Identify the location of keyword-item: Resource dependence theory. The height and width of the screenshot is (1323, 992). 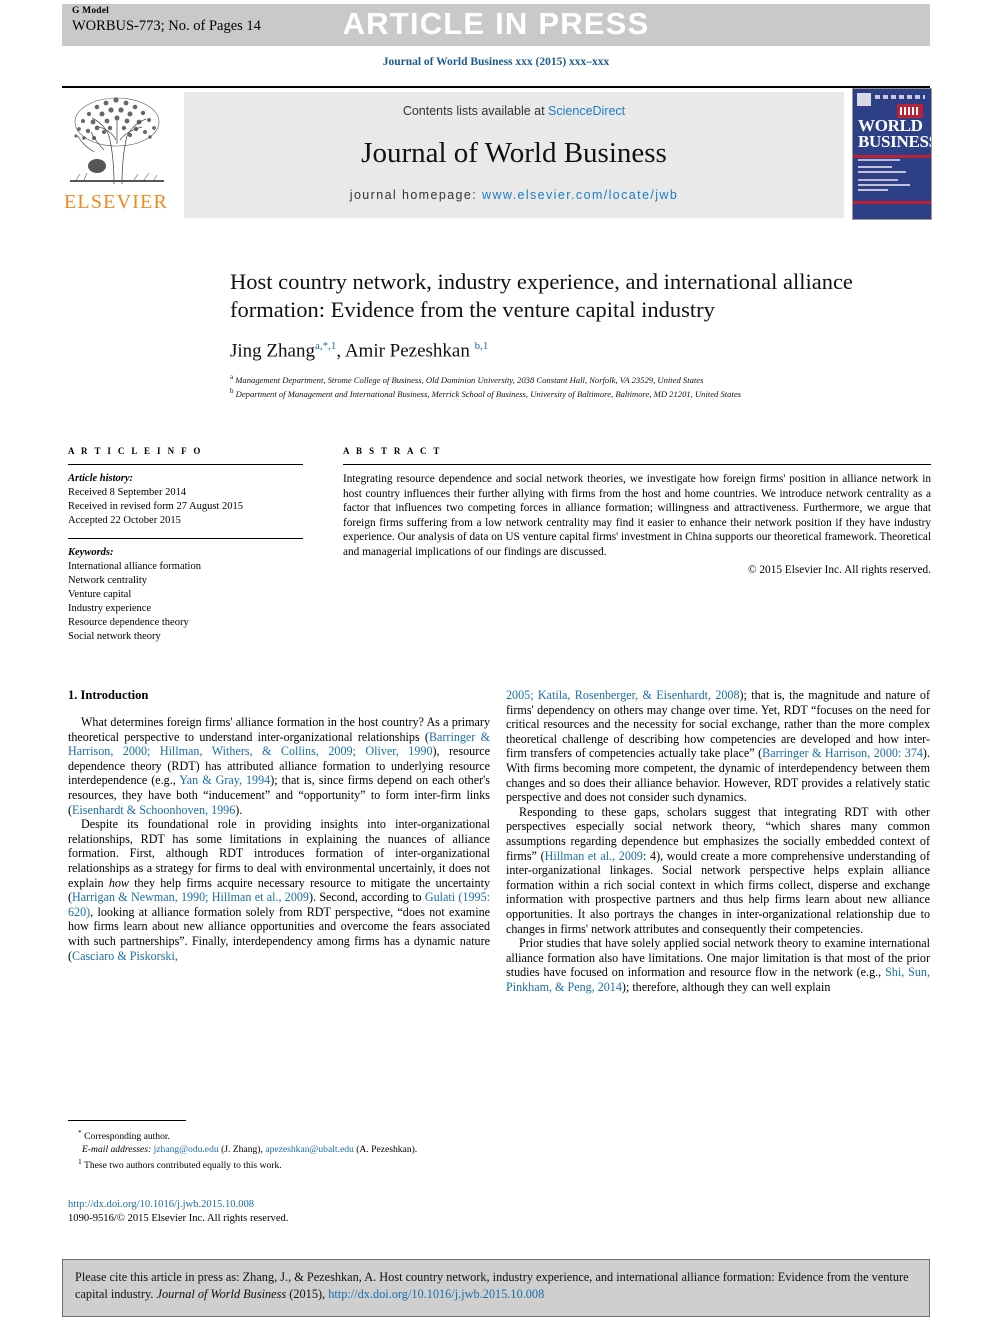
(128, 622).